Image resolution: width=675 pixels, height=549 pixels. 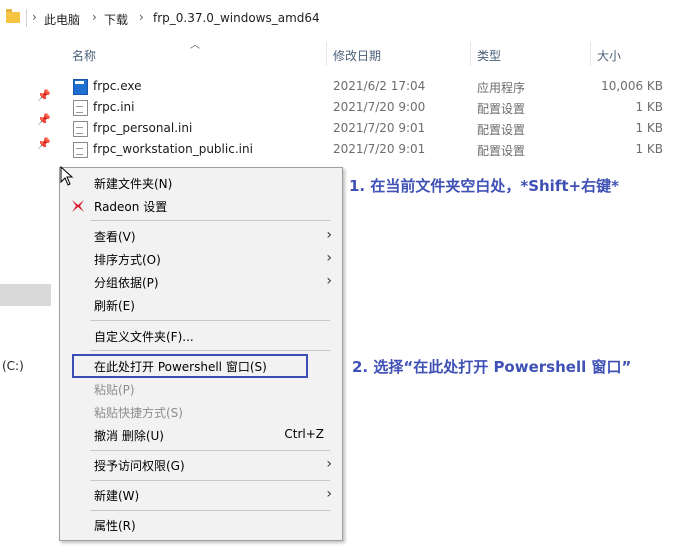 What do you see at coordinates (492, 367) in the screenshot?
I see `annotation-step-2: 2. 选择“在此处打开 Powershell 窗口”` at bounding box center [492, 367].